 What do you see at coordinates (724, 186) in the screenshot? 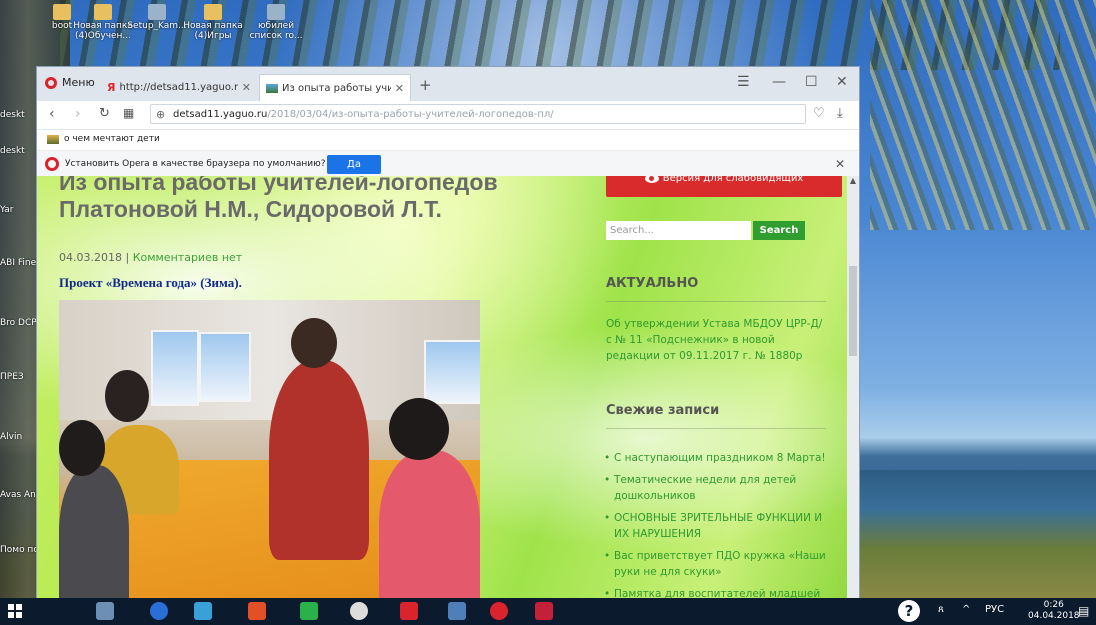
I see `accessibility-version-button: Версия для слабовидящих` at bounding box center [724, 186].